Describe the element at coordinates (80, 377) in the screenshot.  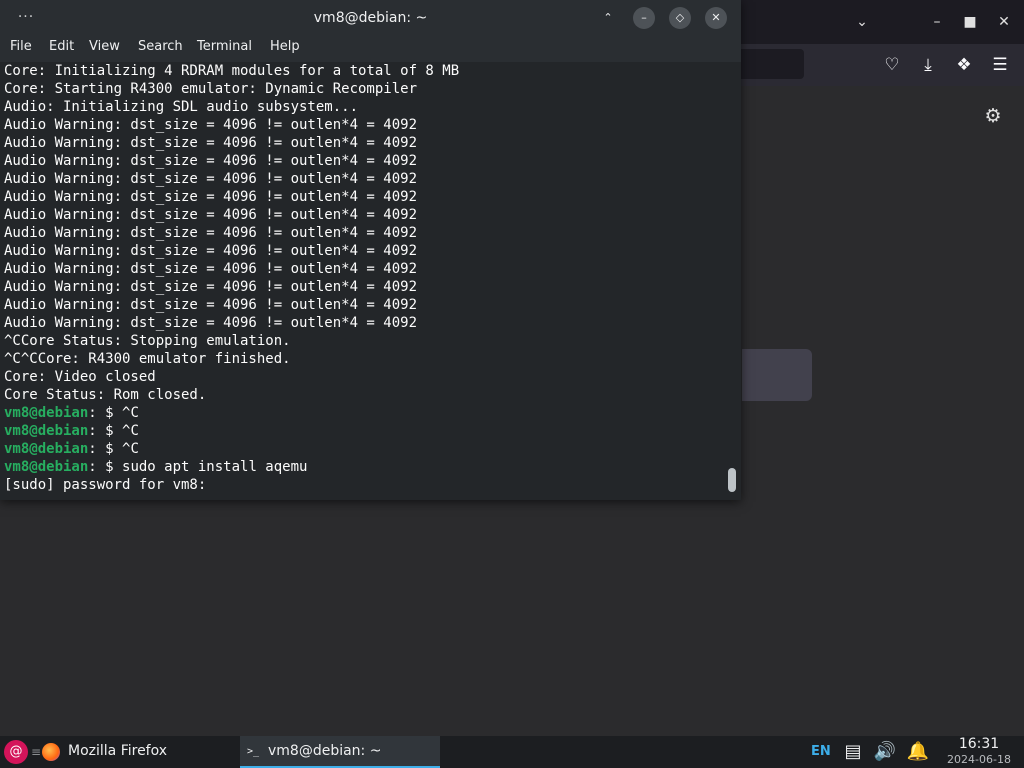
I see `line-text: Core: Video closed` at that location.